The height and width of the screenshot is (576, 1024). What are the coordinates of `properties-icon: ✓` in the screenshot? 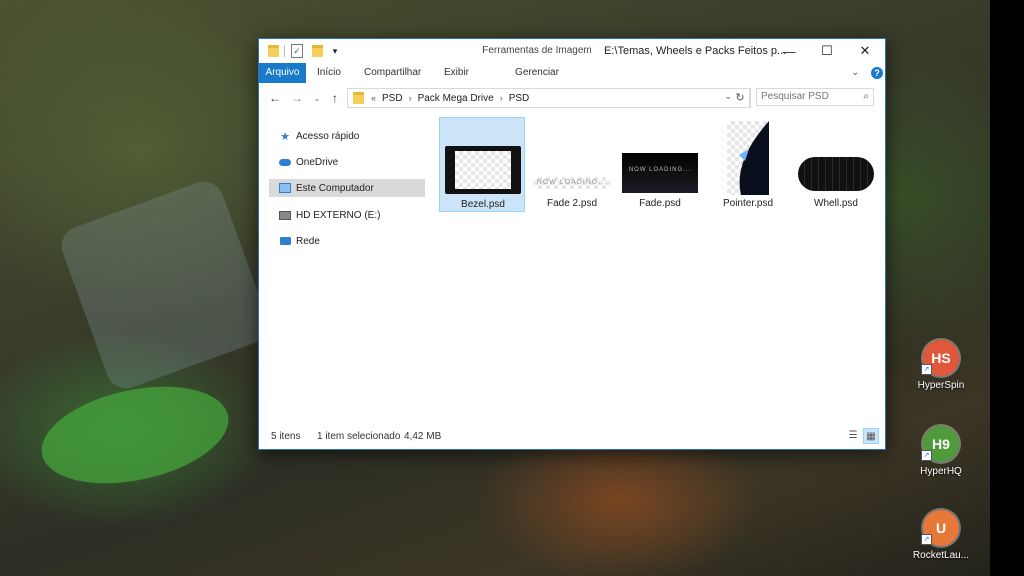 It's located at (297, 51).